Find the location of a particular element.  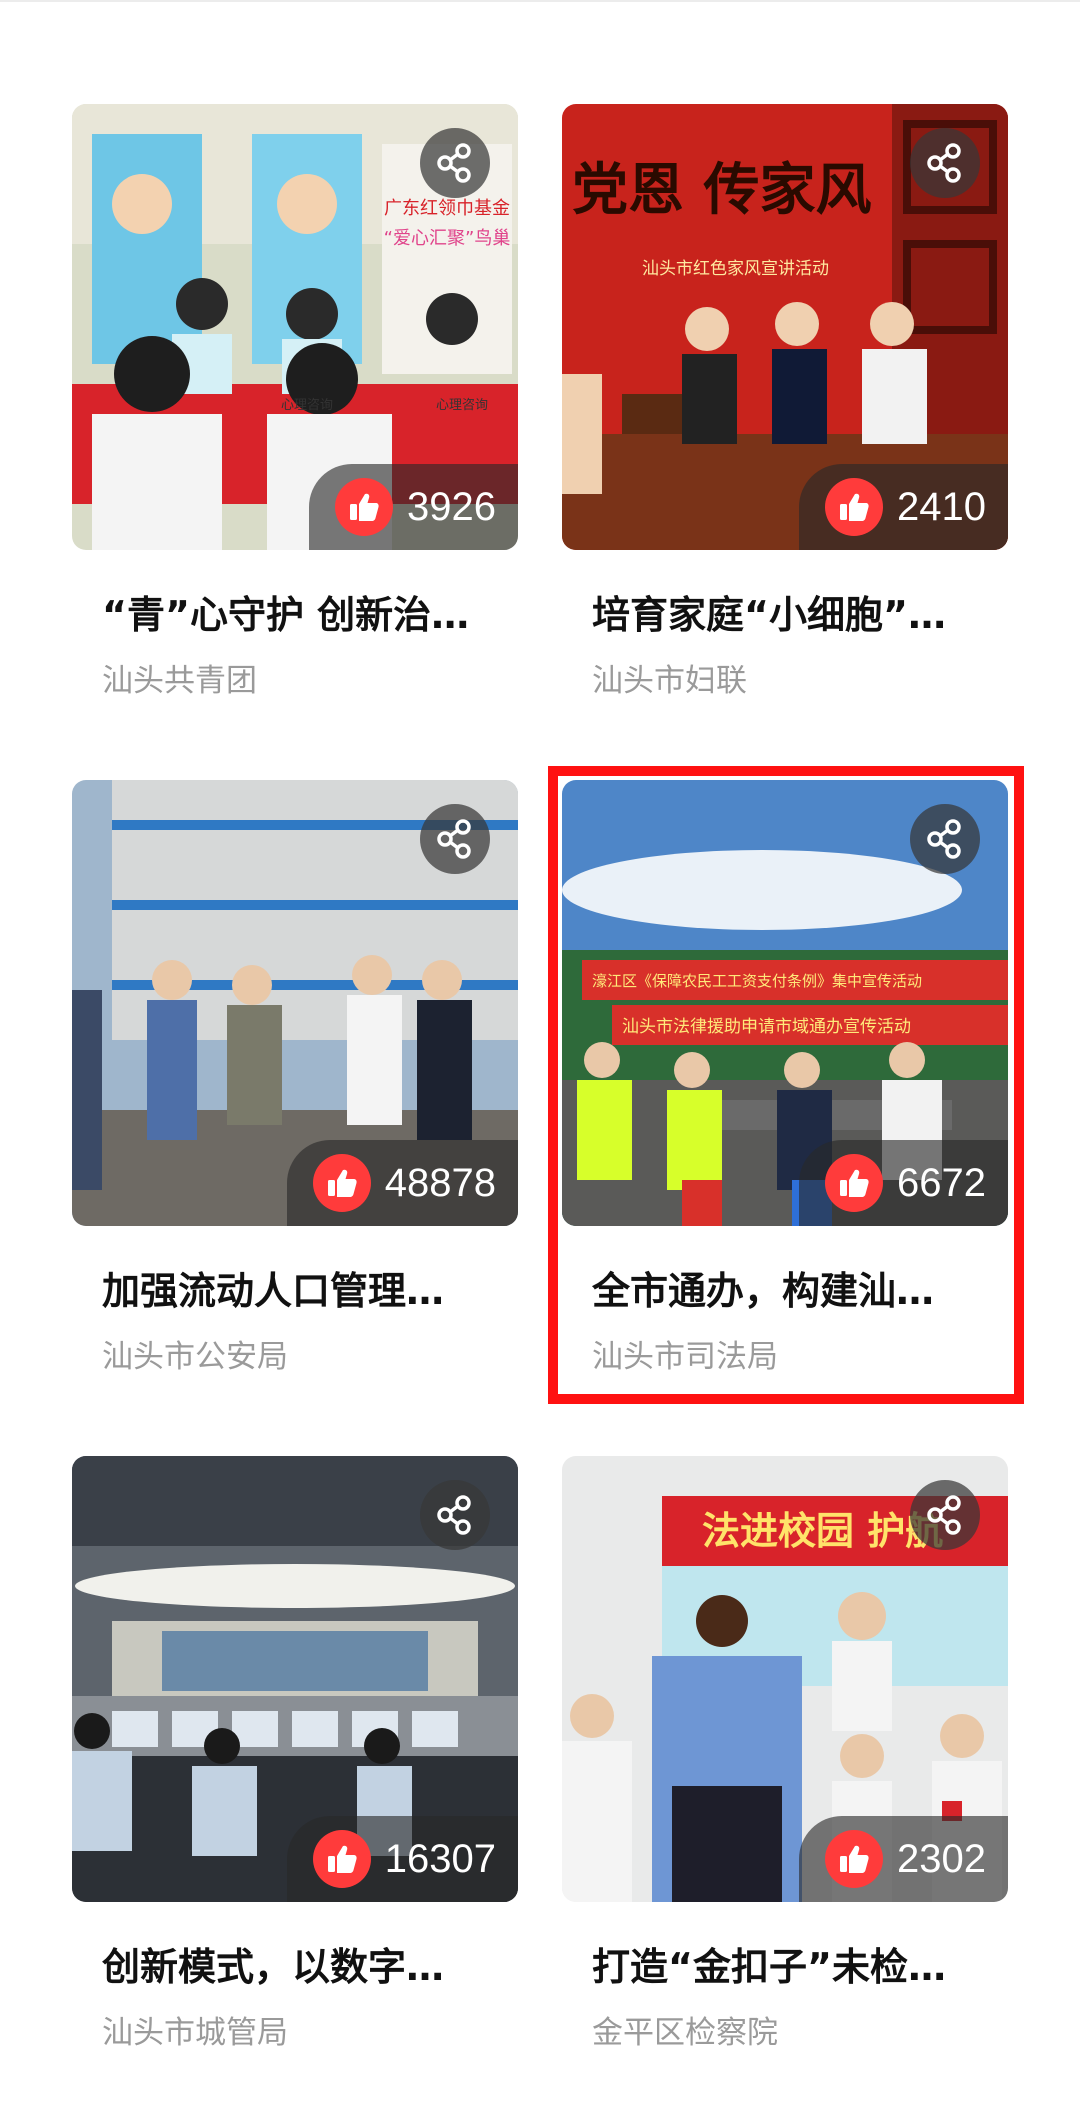

card-thumbnail: 16307 is located at coordinates (295, 1679).